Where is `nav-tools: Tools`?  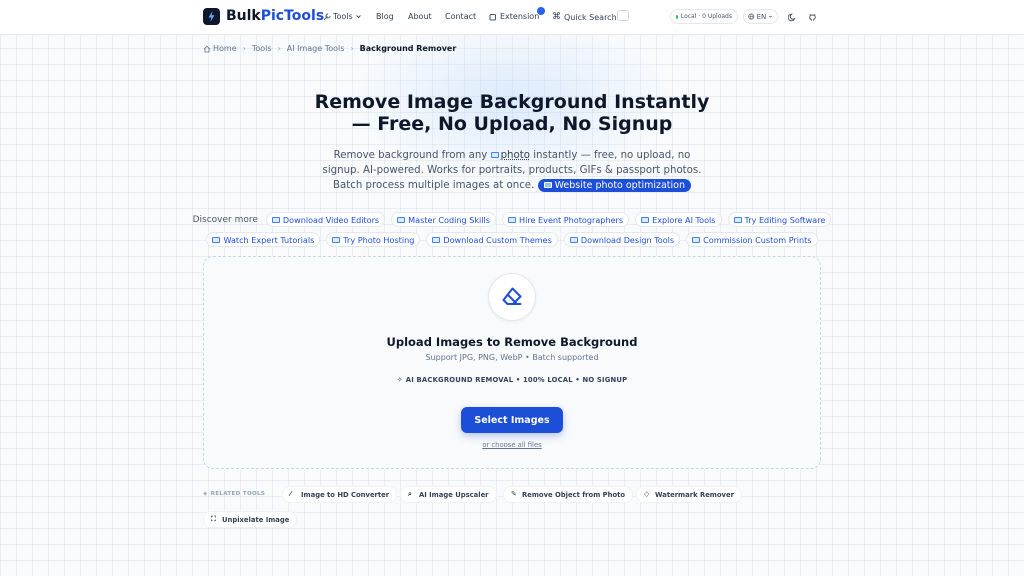
nav-tools: Tools is located at coordinates (342, 16).